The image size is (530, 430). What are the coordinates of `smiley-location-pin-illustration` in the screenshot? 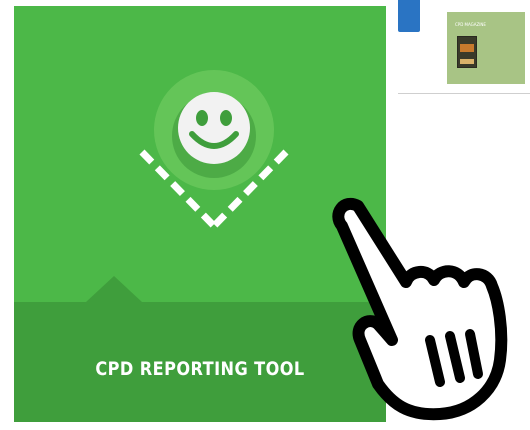 It's located at (214, 149).